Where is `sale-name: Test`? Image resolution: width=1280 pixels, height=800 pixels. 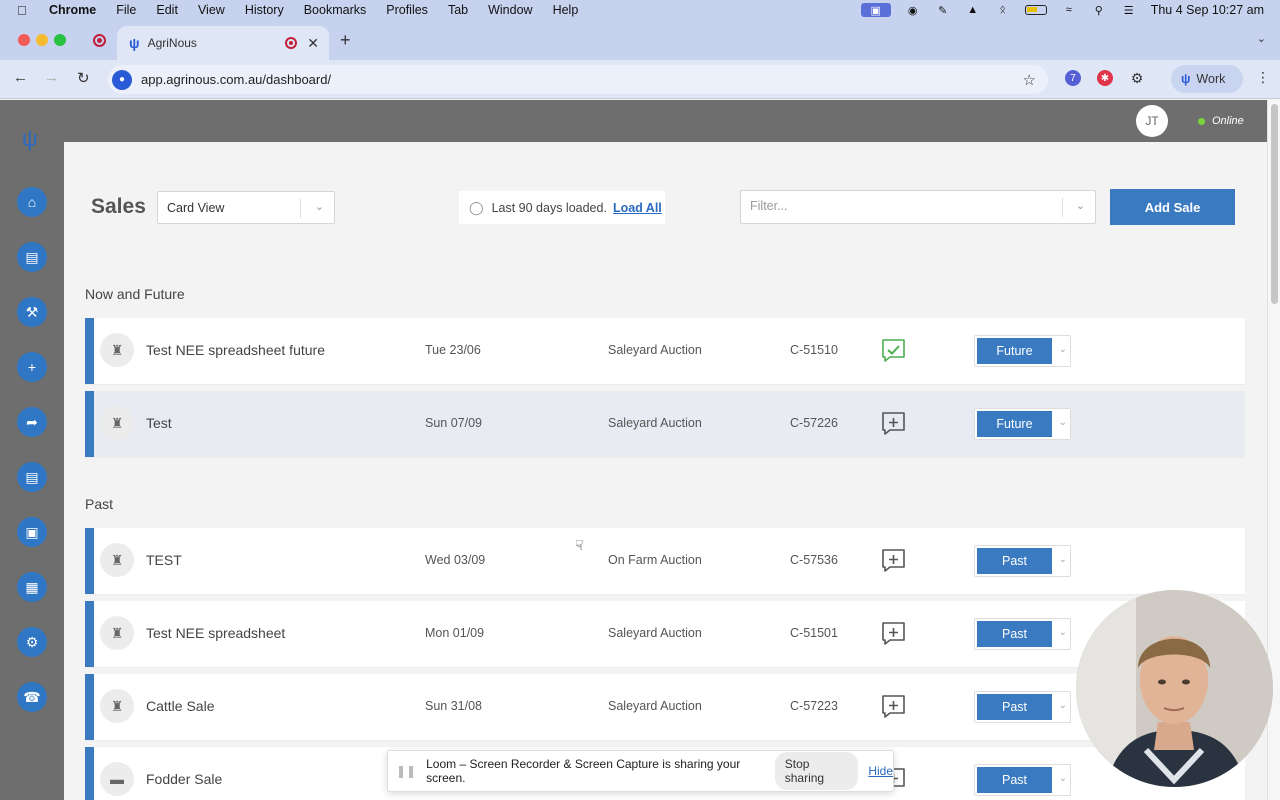
sale-name: Test is located at coordinates (159, 423).